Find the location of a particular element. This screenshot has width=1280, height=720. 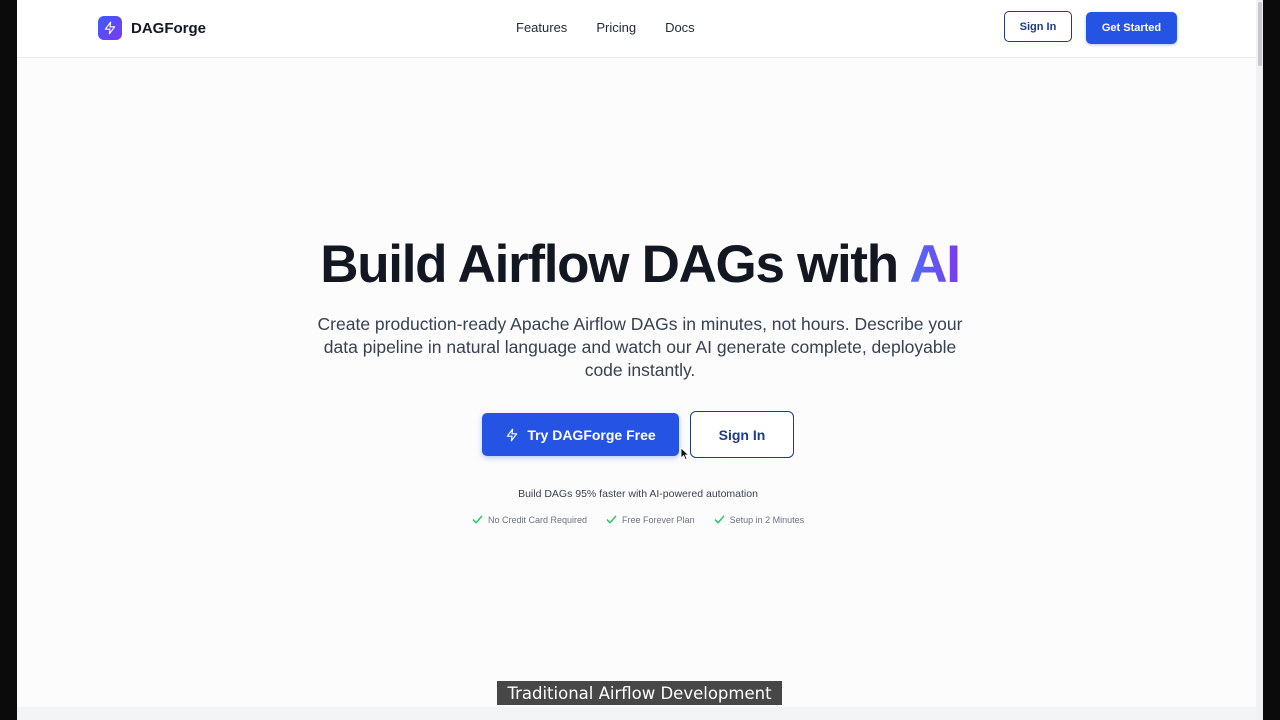

hero-title: Build Airflow DAGs with AI is located at coordinates (640, 264).